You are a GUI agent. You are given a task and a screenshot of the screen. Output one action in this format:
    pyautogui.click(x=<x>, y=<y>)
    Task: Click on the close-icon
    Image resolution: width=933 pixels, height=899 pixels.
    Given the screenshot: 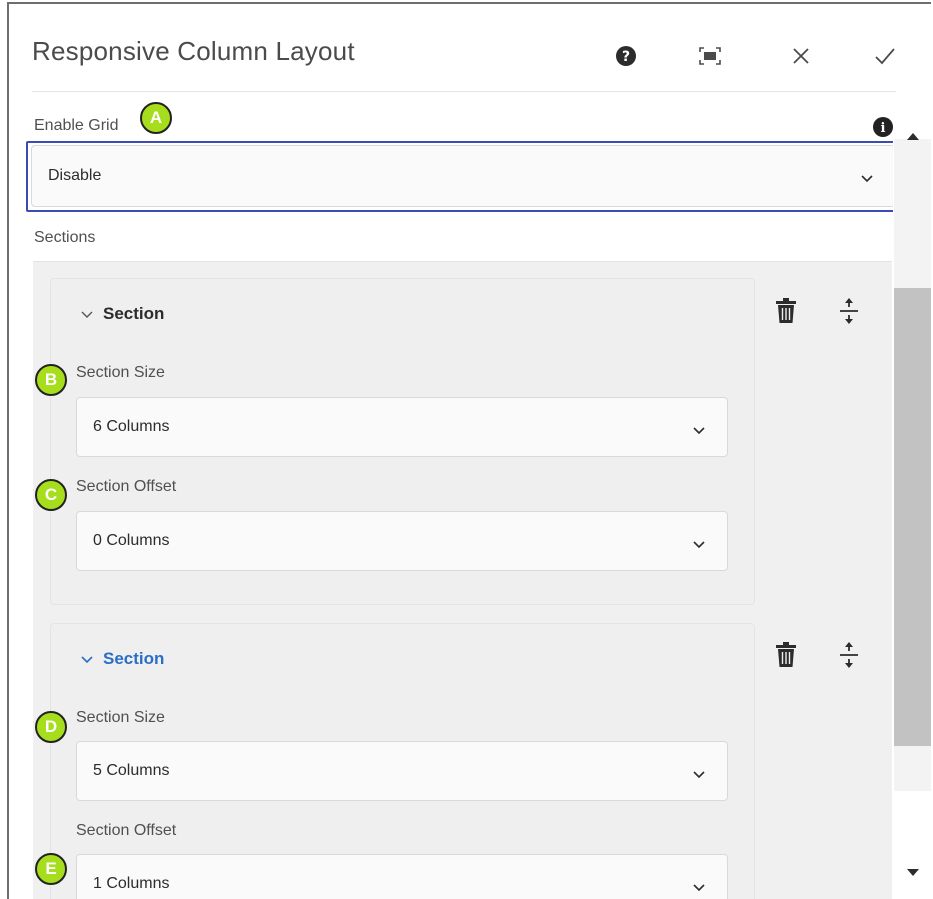 What is the action you would take?
    pyautogui.click(x=801, y=56)
    